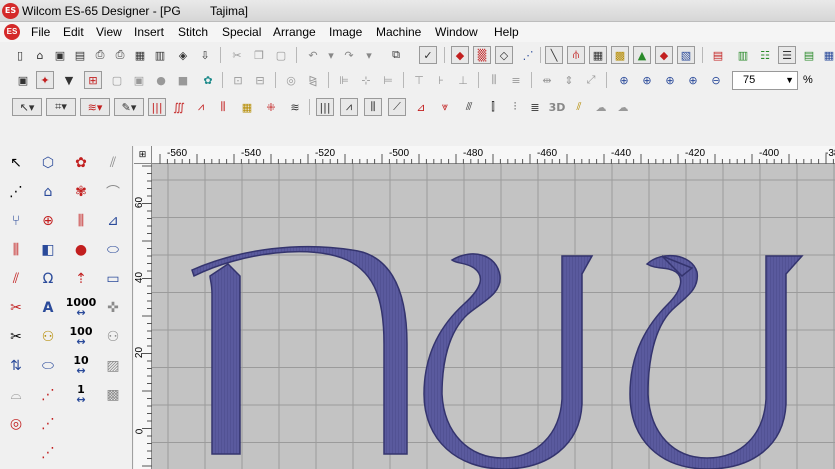  Describe the element at coordinates (271, 107) in the screenshot. I see `cross-stitch-icon: ⁜` at that location.